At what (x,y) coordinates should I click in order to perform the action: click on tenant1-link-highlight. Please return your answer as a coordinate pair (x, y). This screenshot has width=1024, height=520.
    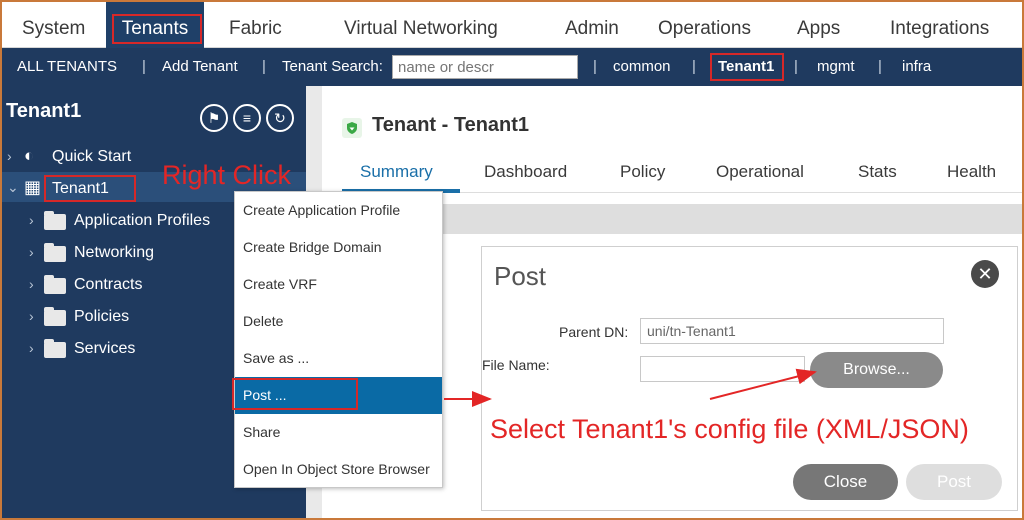
    Looking at the image, I should click on (747, 67).